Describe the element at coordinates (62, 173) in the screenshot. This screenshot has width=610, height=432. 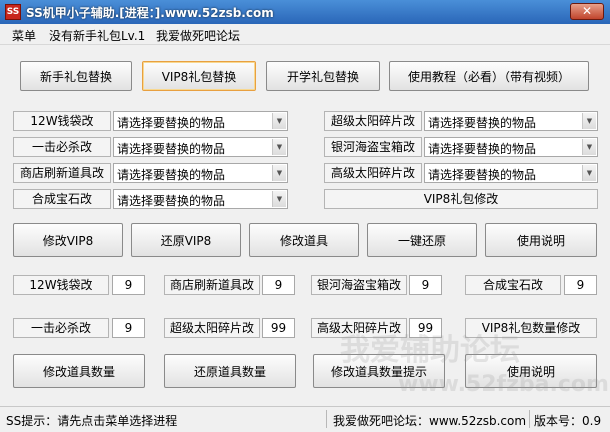
I see `label-shop-refresh: 商店刷新道具改` at that location.